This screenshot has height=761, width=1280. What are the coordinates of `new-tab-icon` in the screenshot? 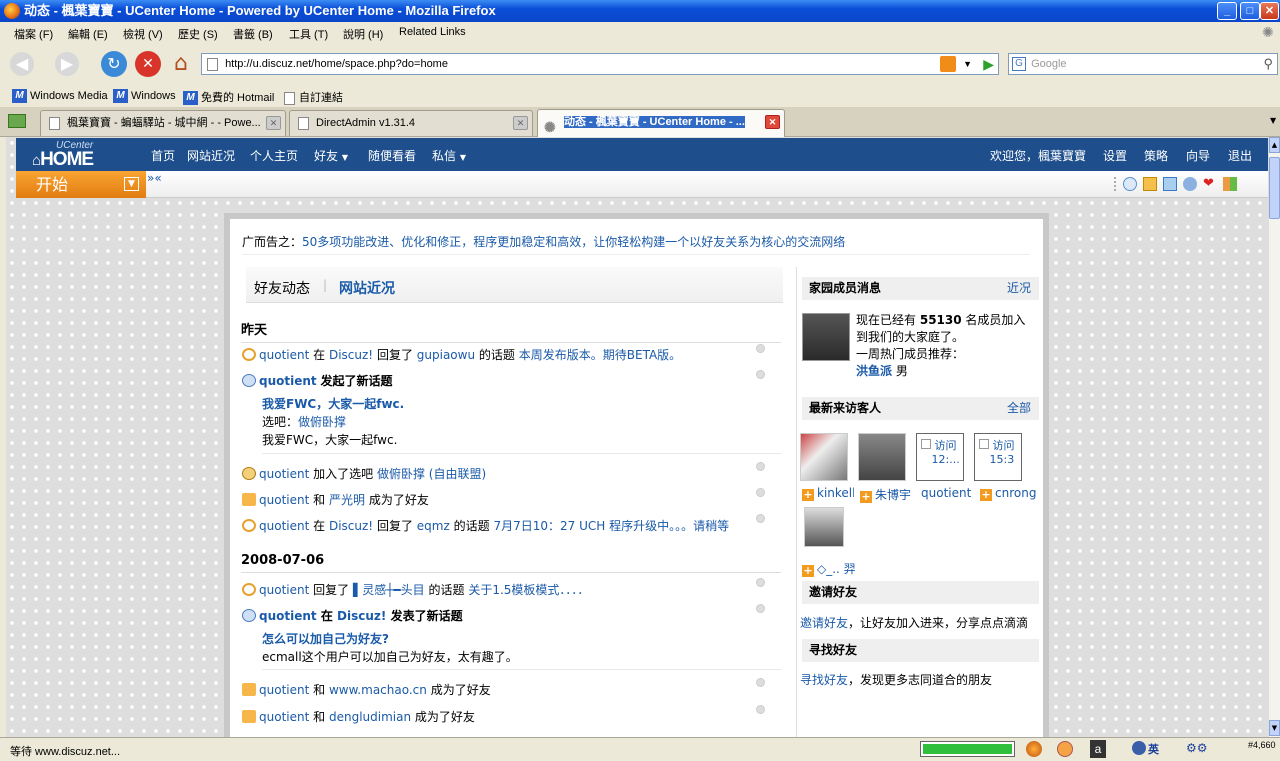 It's located at (17, 121).